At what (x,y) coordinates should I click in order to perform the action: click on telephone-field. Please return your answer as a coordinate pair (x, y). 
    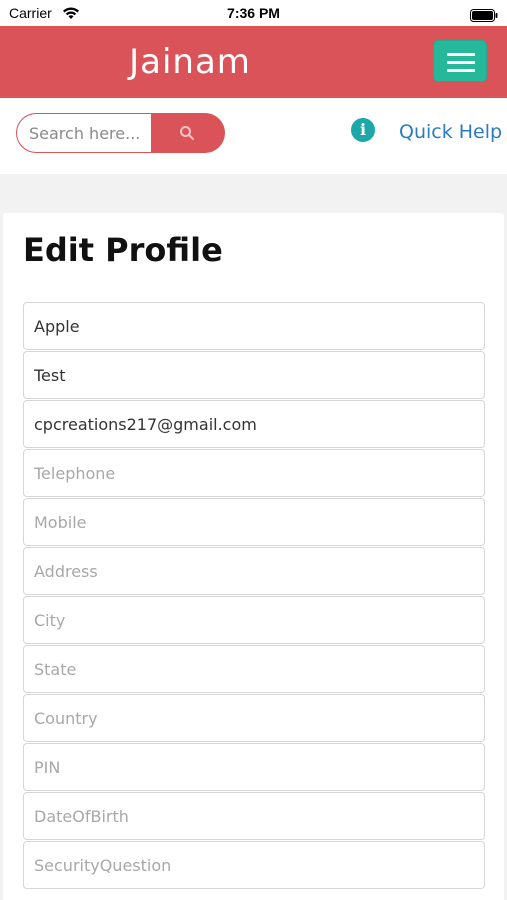
    Looking at the image, I should click on (254, 473).